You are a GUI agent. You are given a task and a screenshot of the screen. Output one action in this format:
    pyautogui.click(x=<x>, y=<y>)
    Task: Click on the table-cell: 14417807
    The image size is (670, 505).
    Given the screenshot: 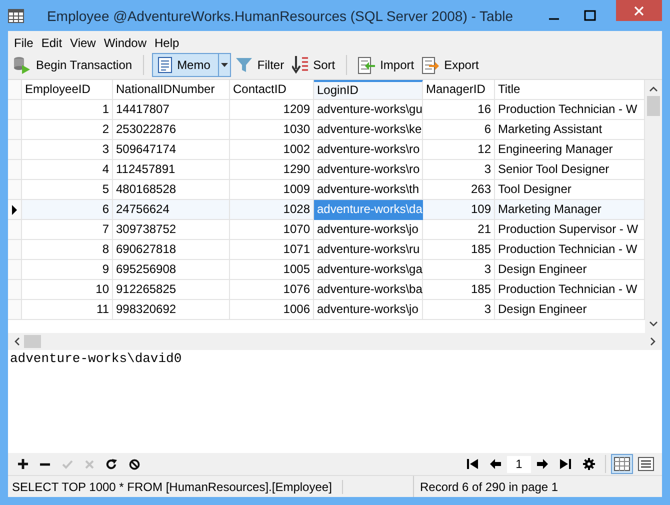 What is the action you would take?
    pyautogui.click(x=171, y=110)
    